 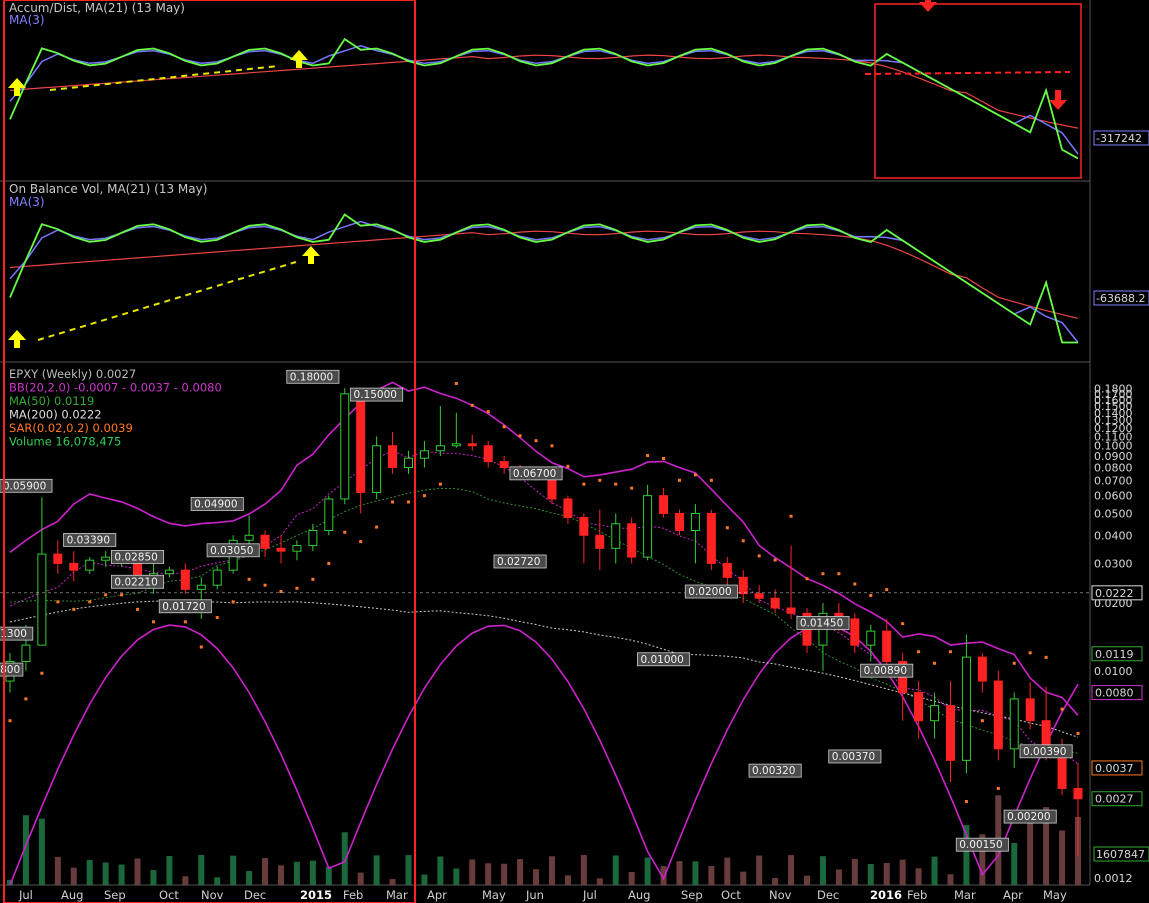 I want to click on obv-last-value: -63688.2, so click(x=1120, y=298).